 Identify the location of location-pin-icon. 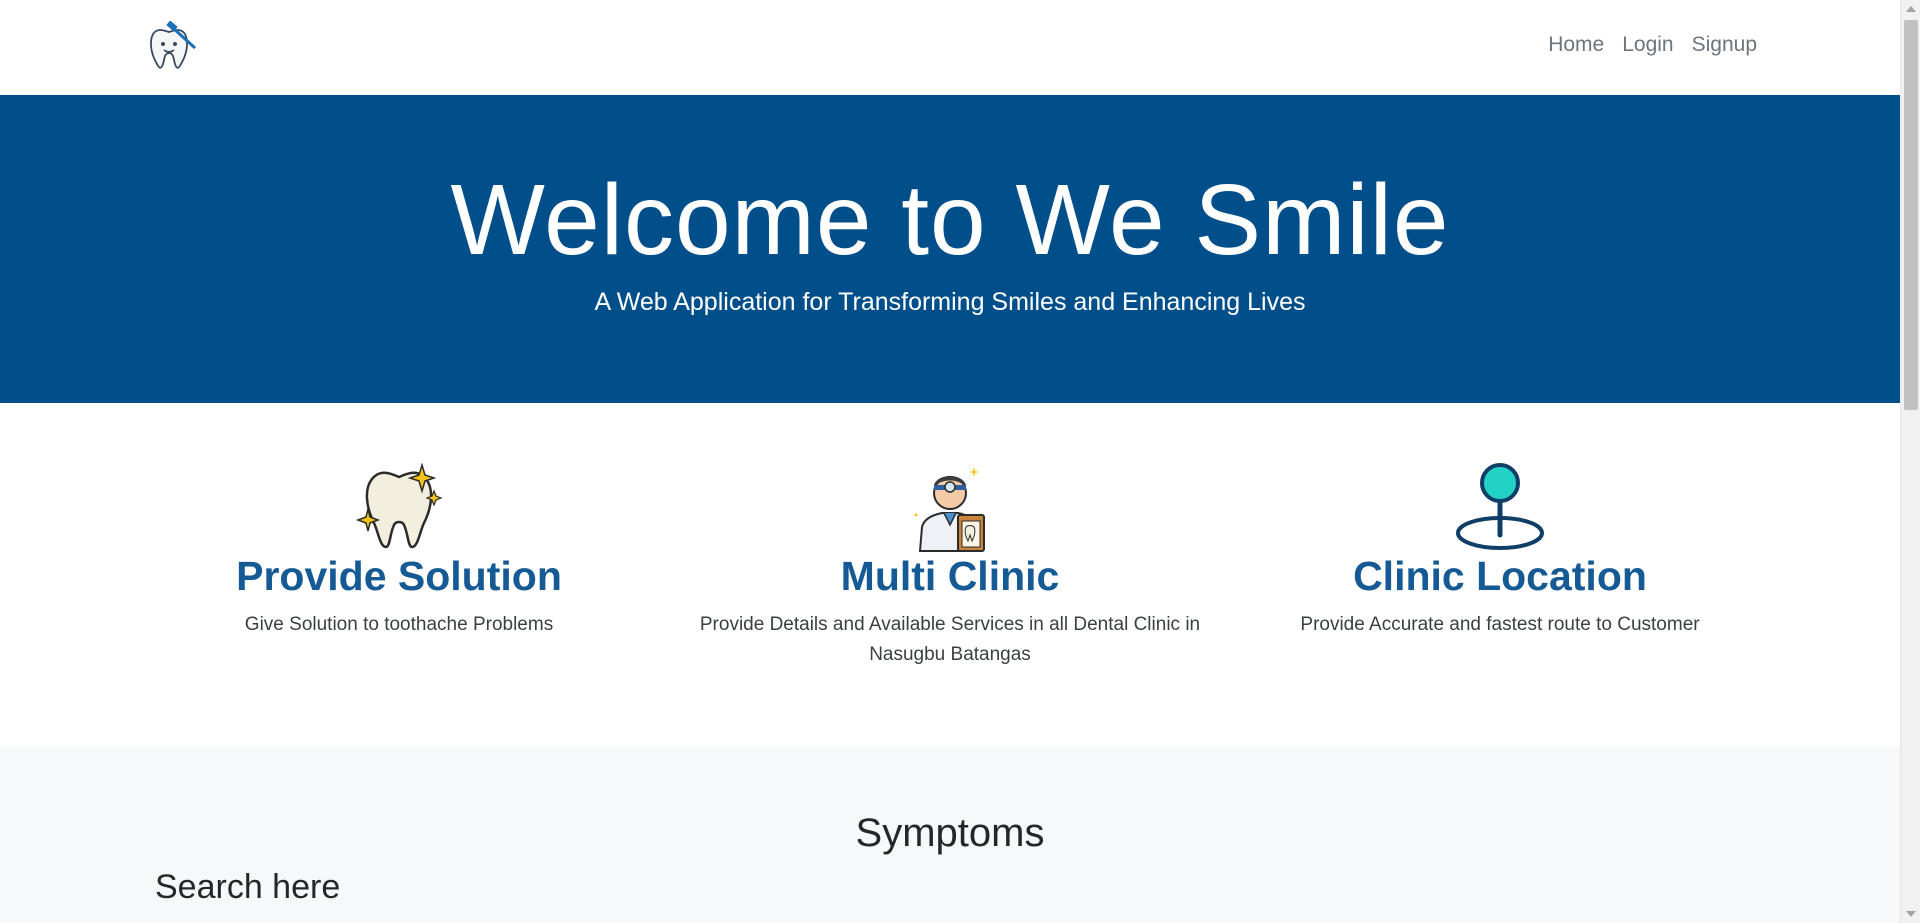
(1500, 508).